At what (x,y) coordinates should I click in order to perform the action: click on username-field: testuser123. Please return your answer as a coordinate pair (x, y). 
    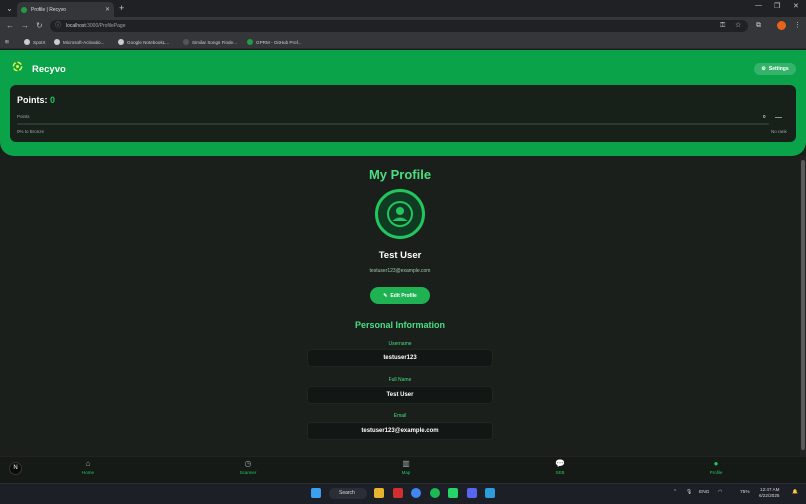
    Looking at the image, I should click on (400, 358).